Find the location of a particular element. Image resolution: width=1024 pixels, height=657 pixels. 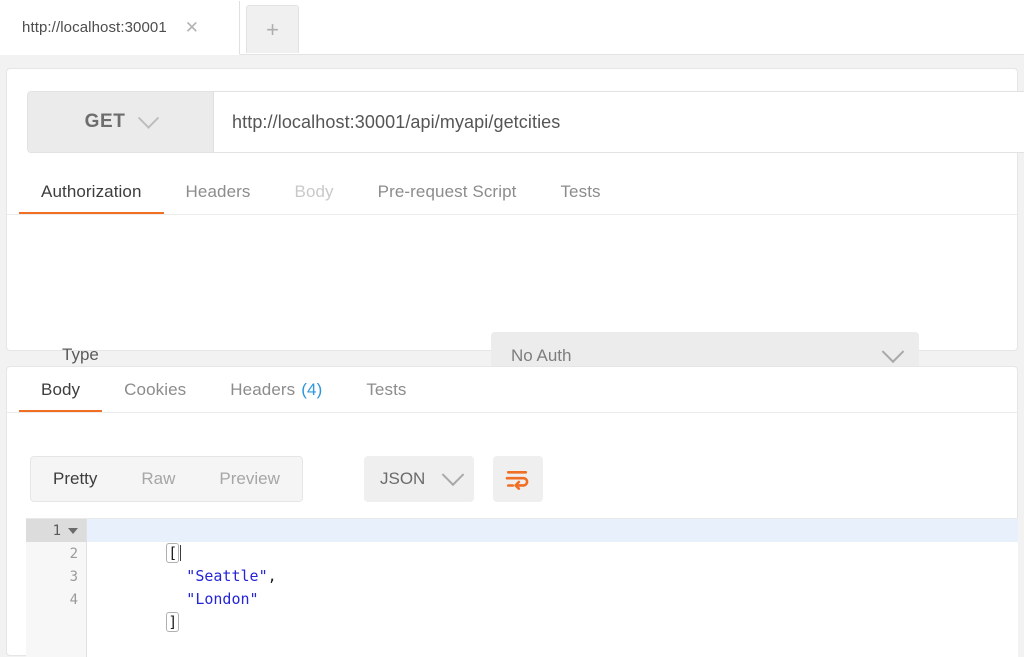

line-number-row: 2 is located at coordinates (56, 553).